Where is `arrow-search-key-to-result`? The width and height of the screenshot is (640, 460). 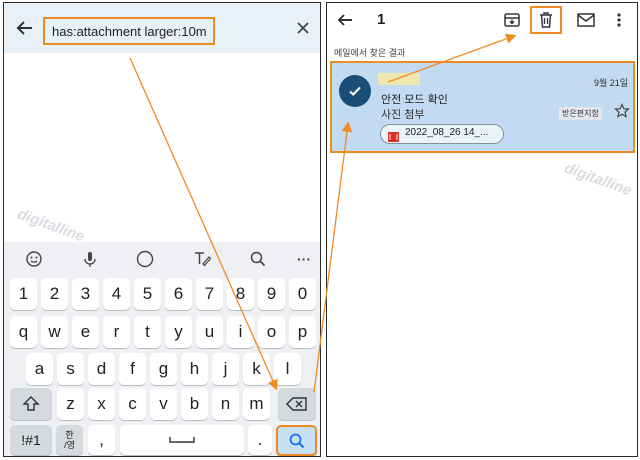 arrow-search-key-to-result is located at coordinates (333, 257).